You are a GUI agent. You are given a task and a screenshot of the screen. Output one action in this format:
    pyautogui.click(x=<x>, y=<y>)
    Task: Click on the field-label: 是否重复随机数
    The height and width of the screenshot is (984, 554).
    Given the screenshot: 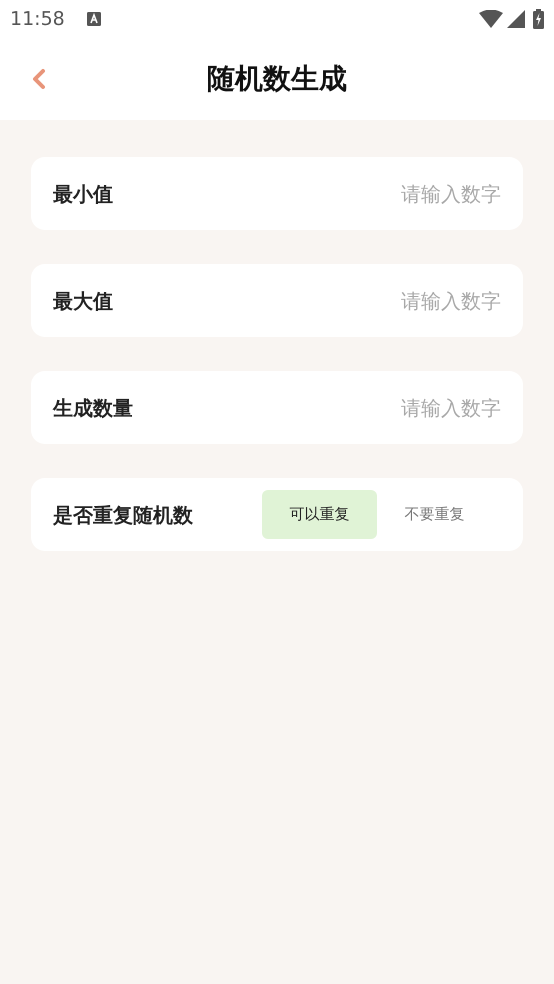 What is the action you would take?
    pyautogui.click(x=123, y=515)
    